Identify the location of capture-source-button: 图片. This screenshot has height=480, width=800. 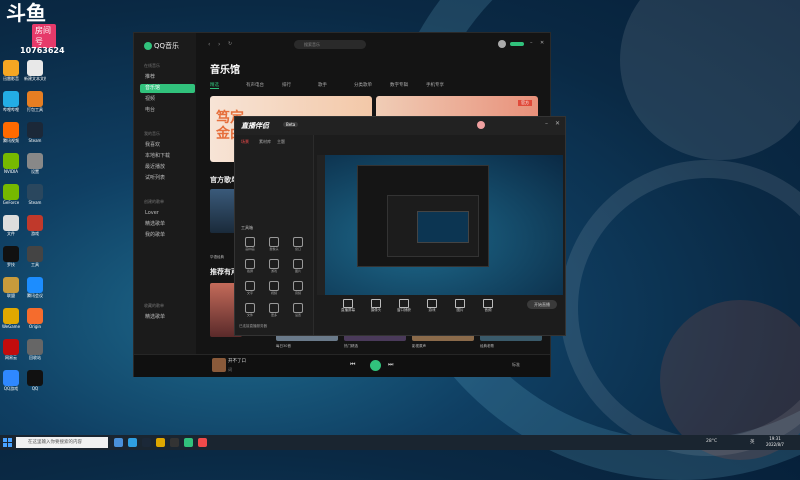
(460, 306).